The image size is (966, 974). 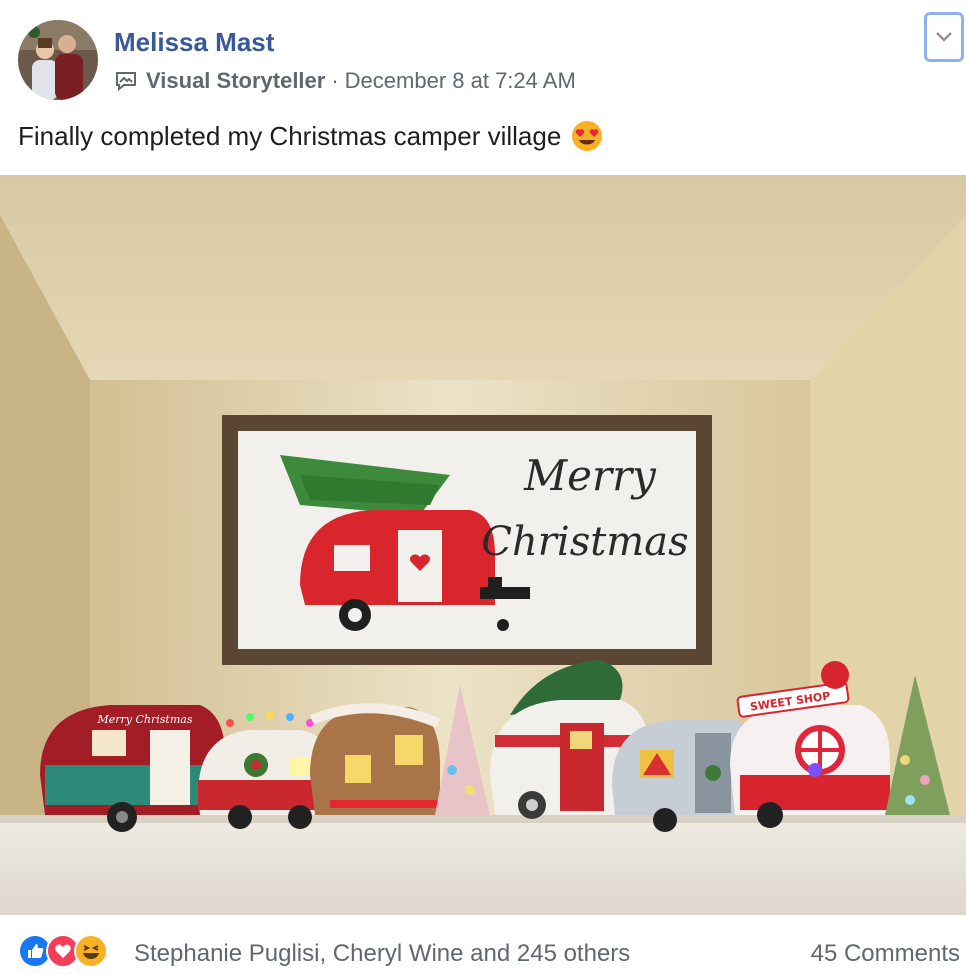 What do you see at coordinates (63, 951) in the screenshot?
I see `reaction-icons` at bounding box center [63, 951].